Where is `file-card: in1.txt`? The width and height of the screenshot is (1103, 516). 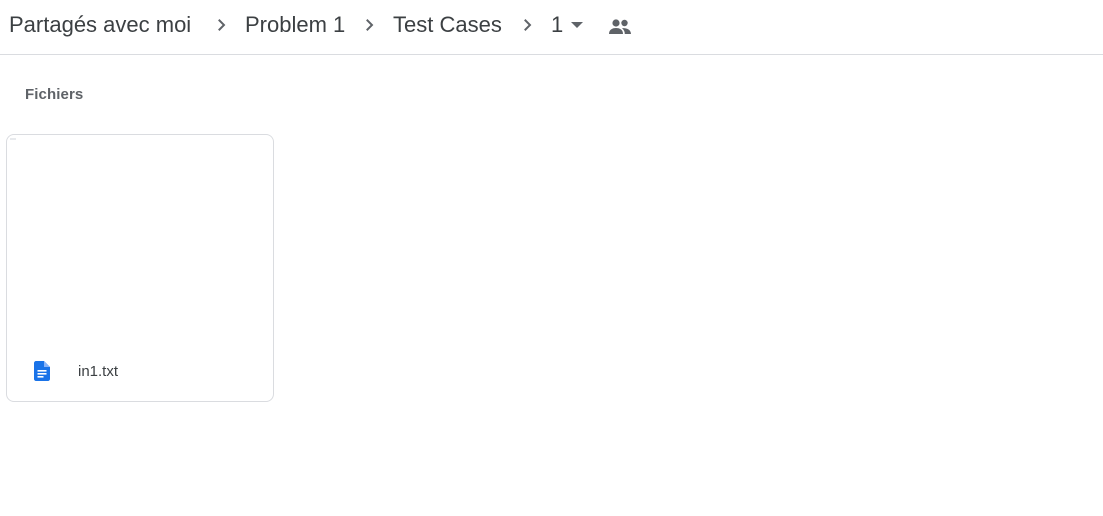
file-card: in1.txt is located at coordinates (140, 268).